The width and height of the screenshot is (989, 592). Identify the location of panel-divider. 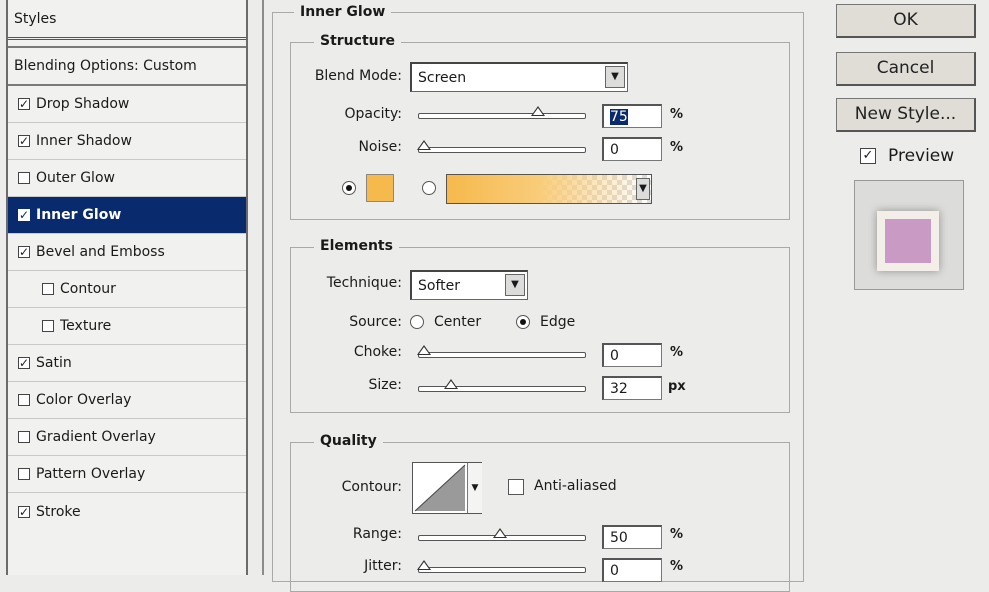
(263, 287).